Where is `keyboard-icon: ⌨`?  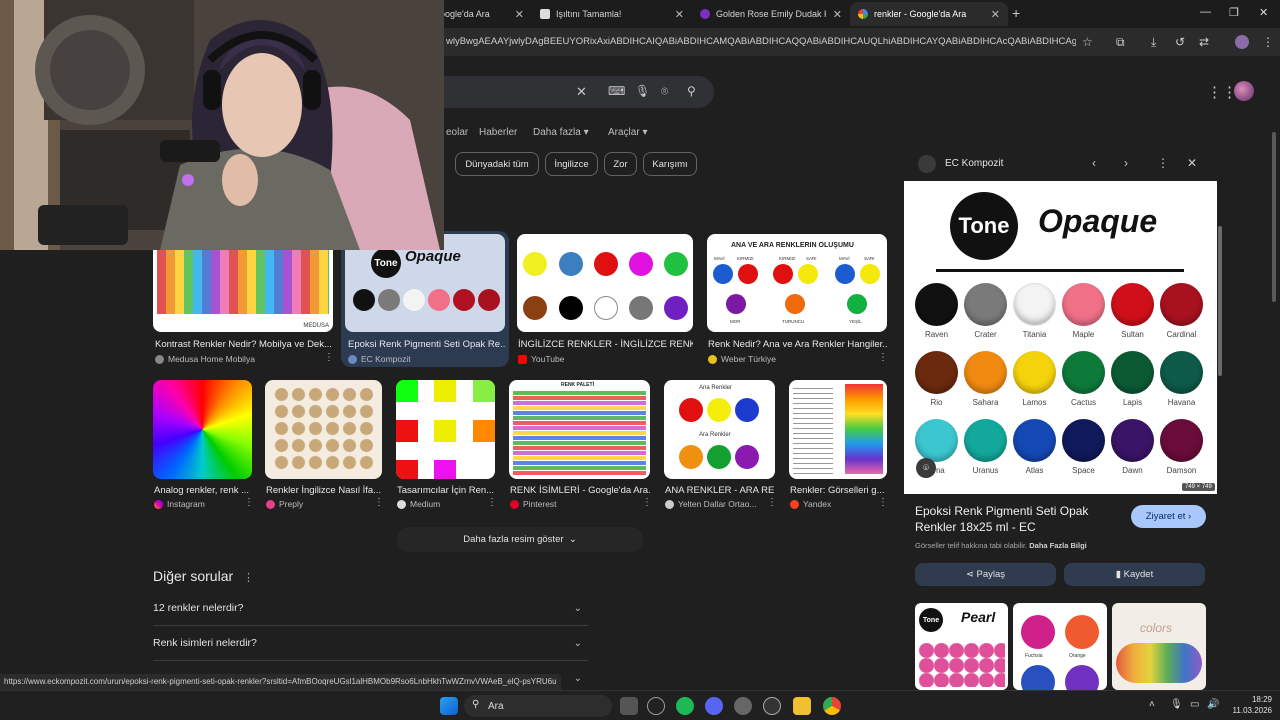 keyboard-icon: ⌨ is located at coordinates (616, 91).